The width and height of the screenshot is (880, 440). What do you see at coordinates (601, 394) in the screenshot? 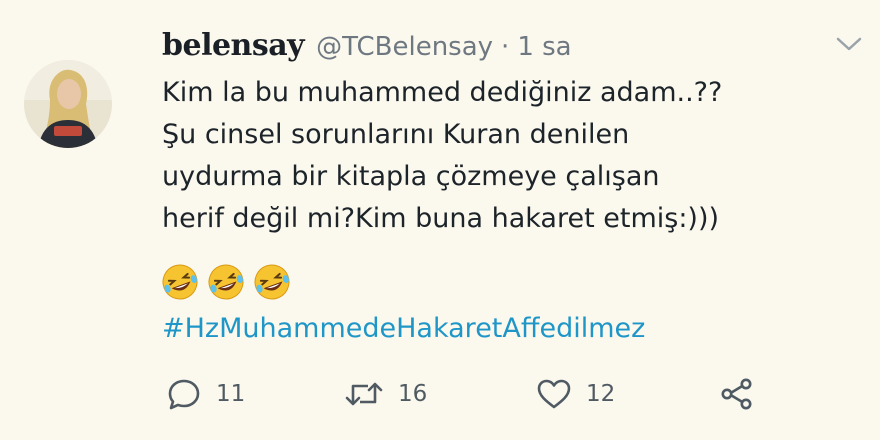
I see `like-count: 12` at bounding box center [601, 394].